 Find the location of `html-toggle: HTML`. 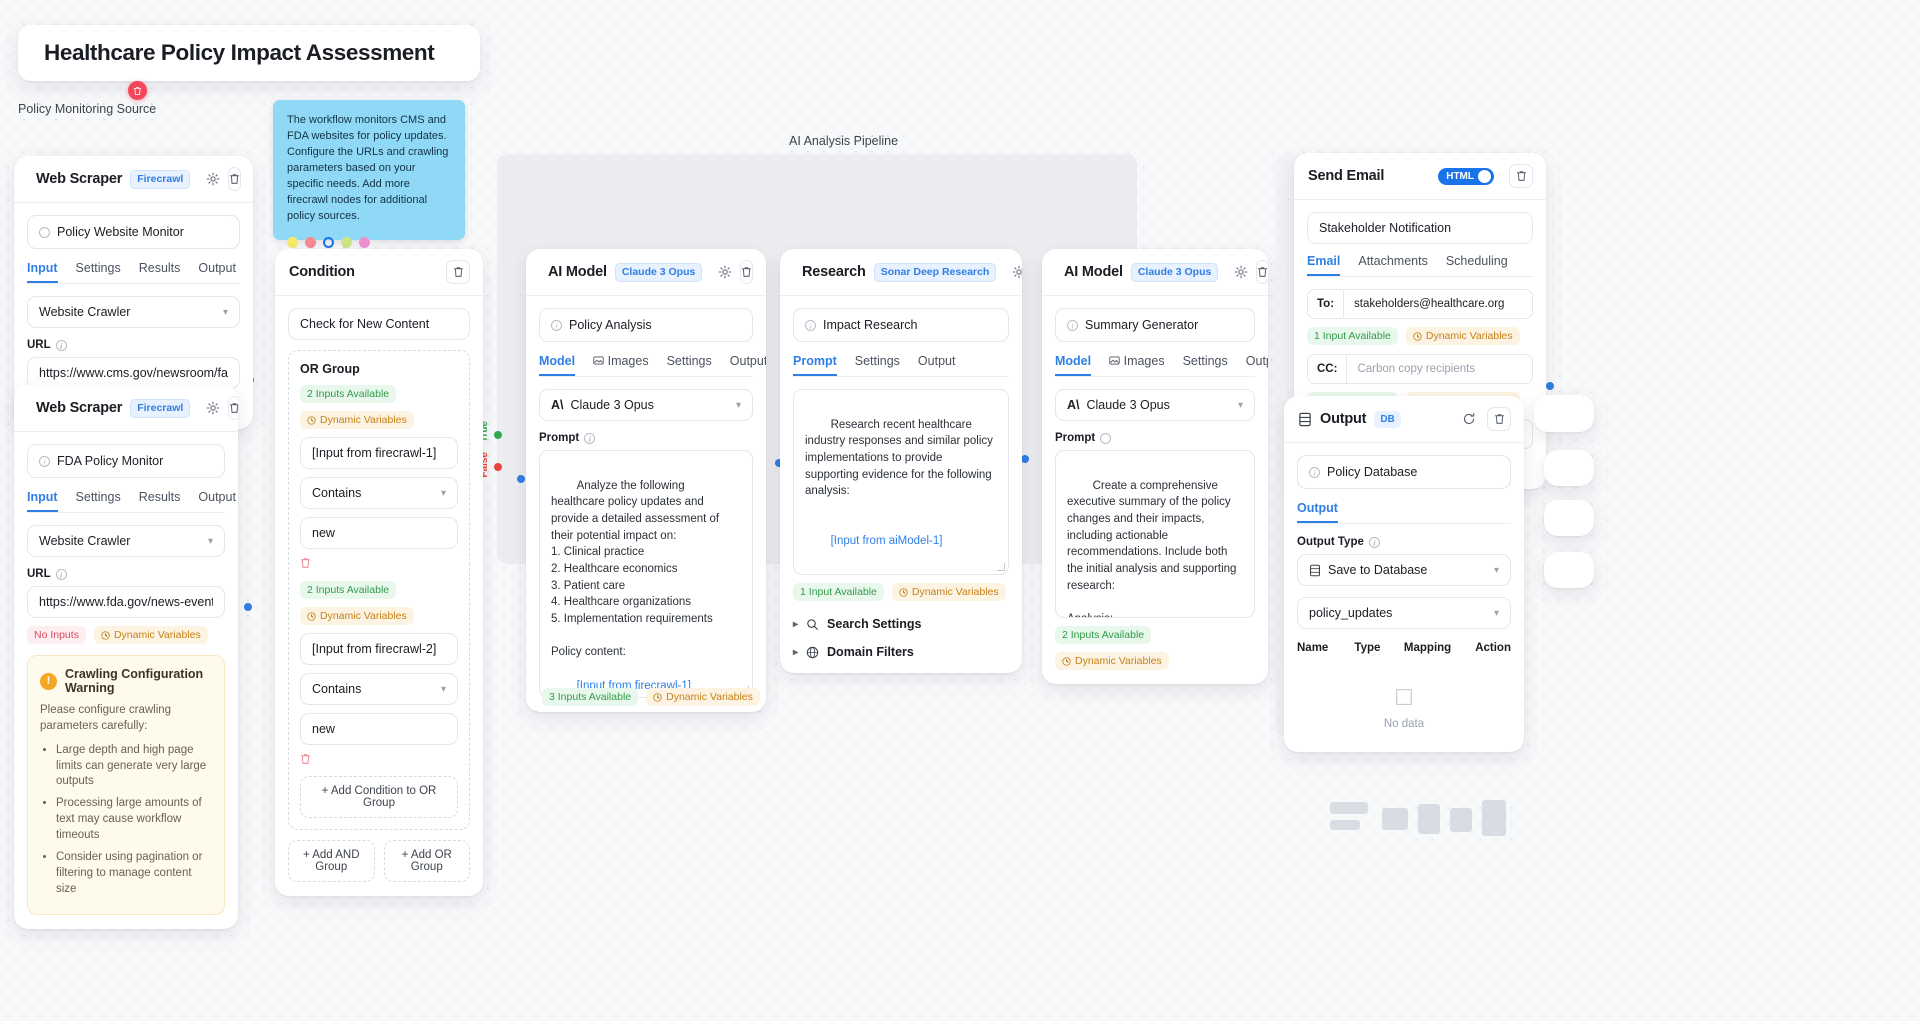

html-toggle: HTML is located at coordinates (1466, 176).